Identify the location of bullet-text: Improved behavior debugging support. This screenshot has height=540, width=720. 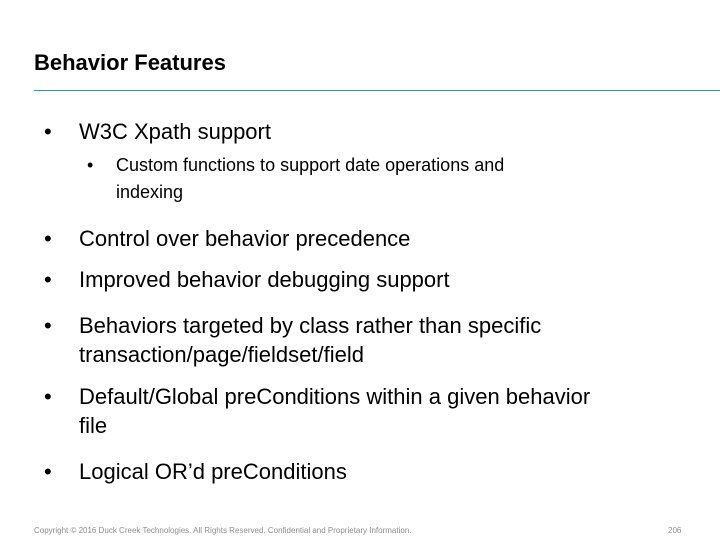
(264, 279).